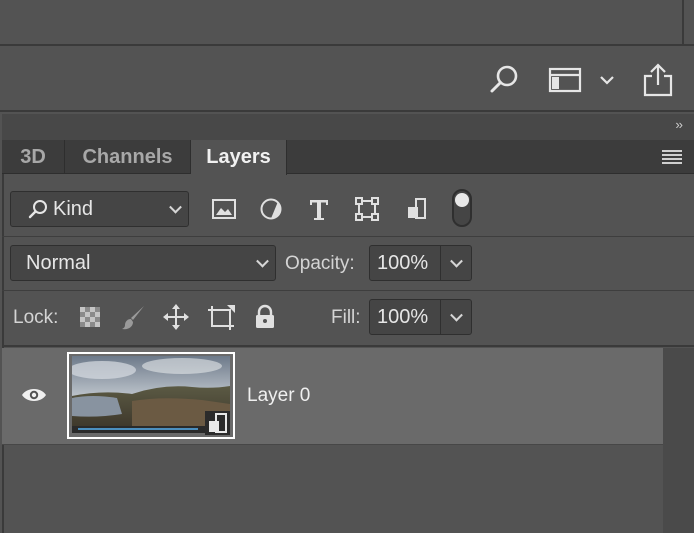 Image resolution: width=694 pixels, height=533 pixels. I want to click on top-strip, so click(347, 23).